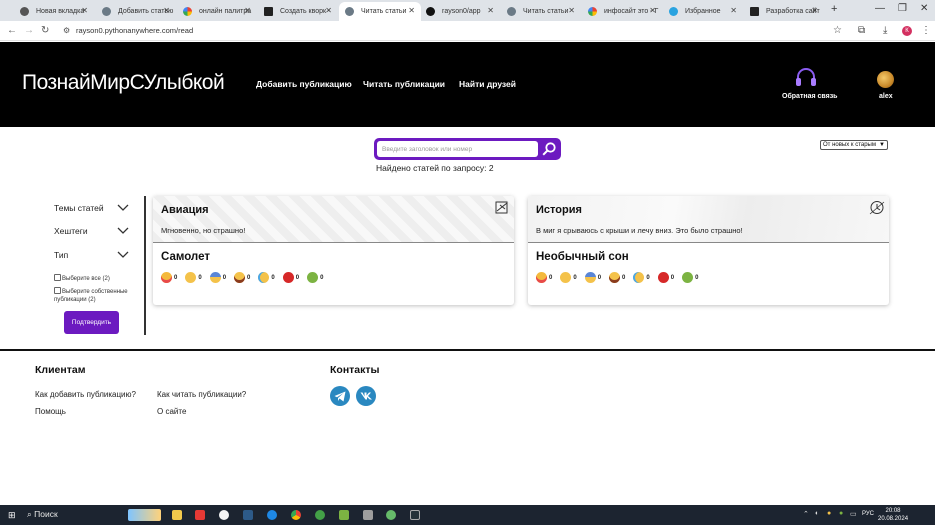 The height and width of the screenshot is (525, 935). Describe the element at coordinates (298, 11) in the screenshot. I see `browser-tab: Создать кворк - ✕` at that location.